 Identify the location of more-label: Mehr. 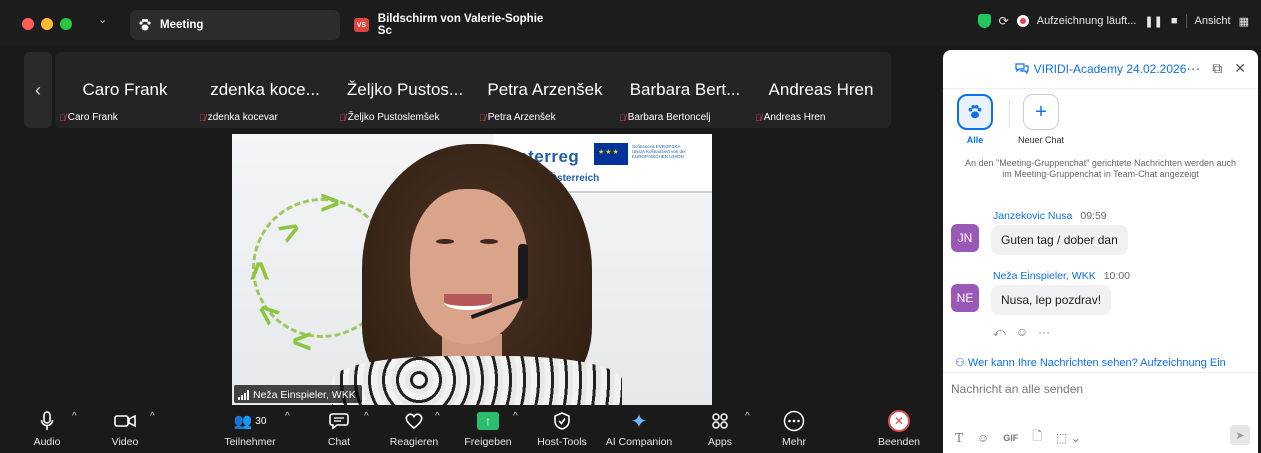
(794, 442).